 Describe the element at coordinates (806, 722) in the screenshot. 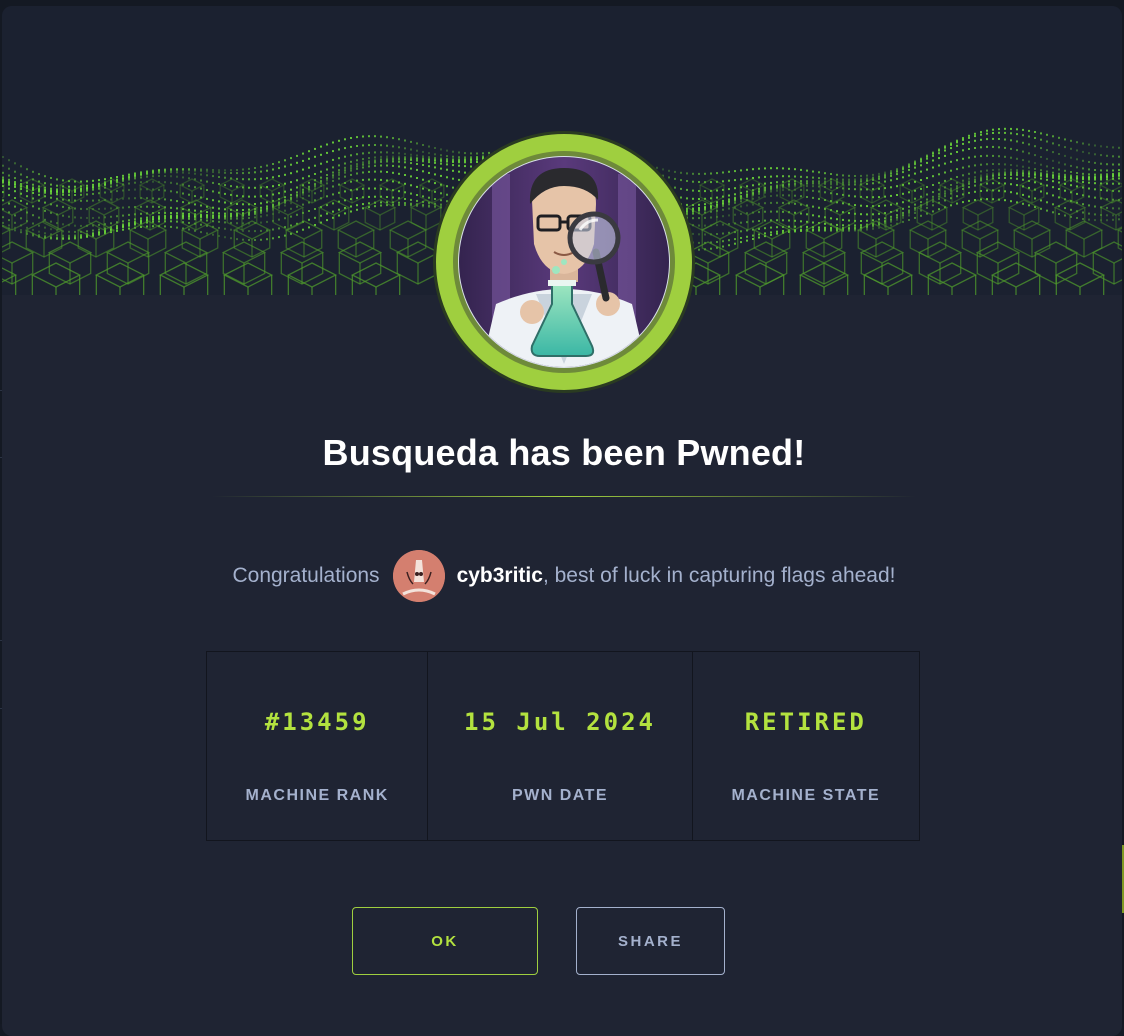

I see `stat-value: RETIRED` at that location.